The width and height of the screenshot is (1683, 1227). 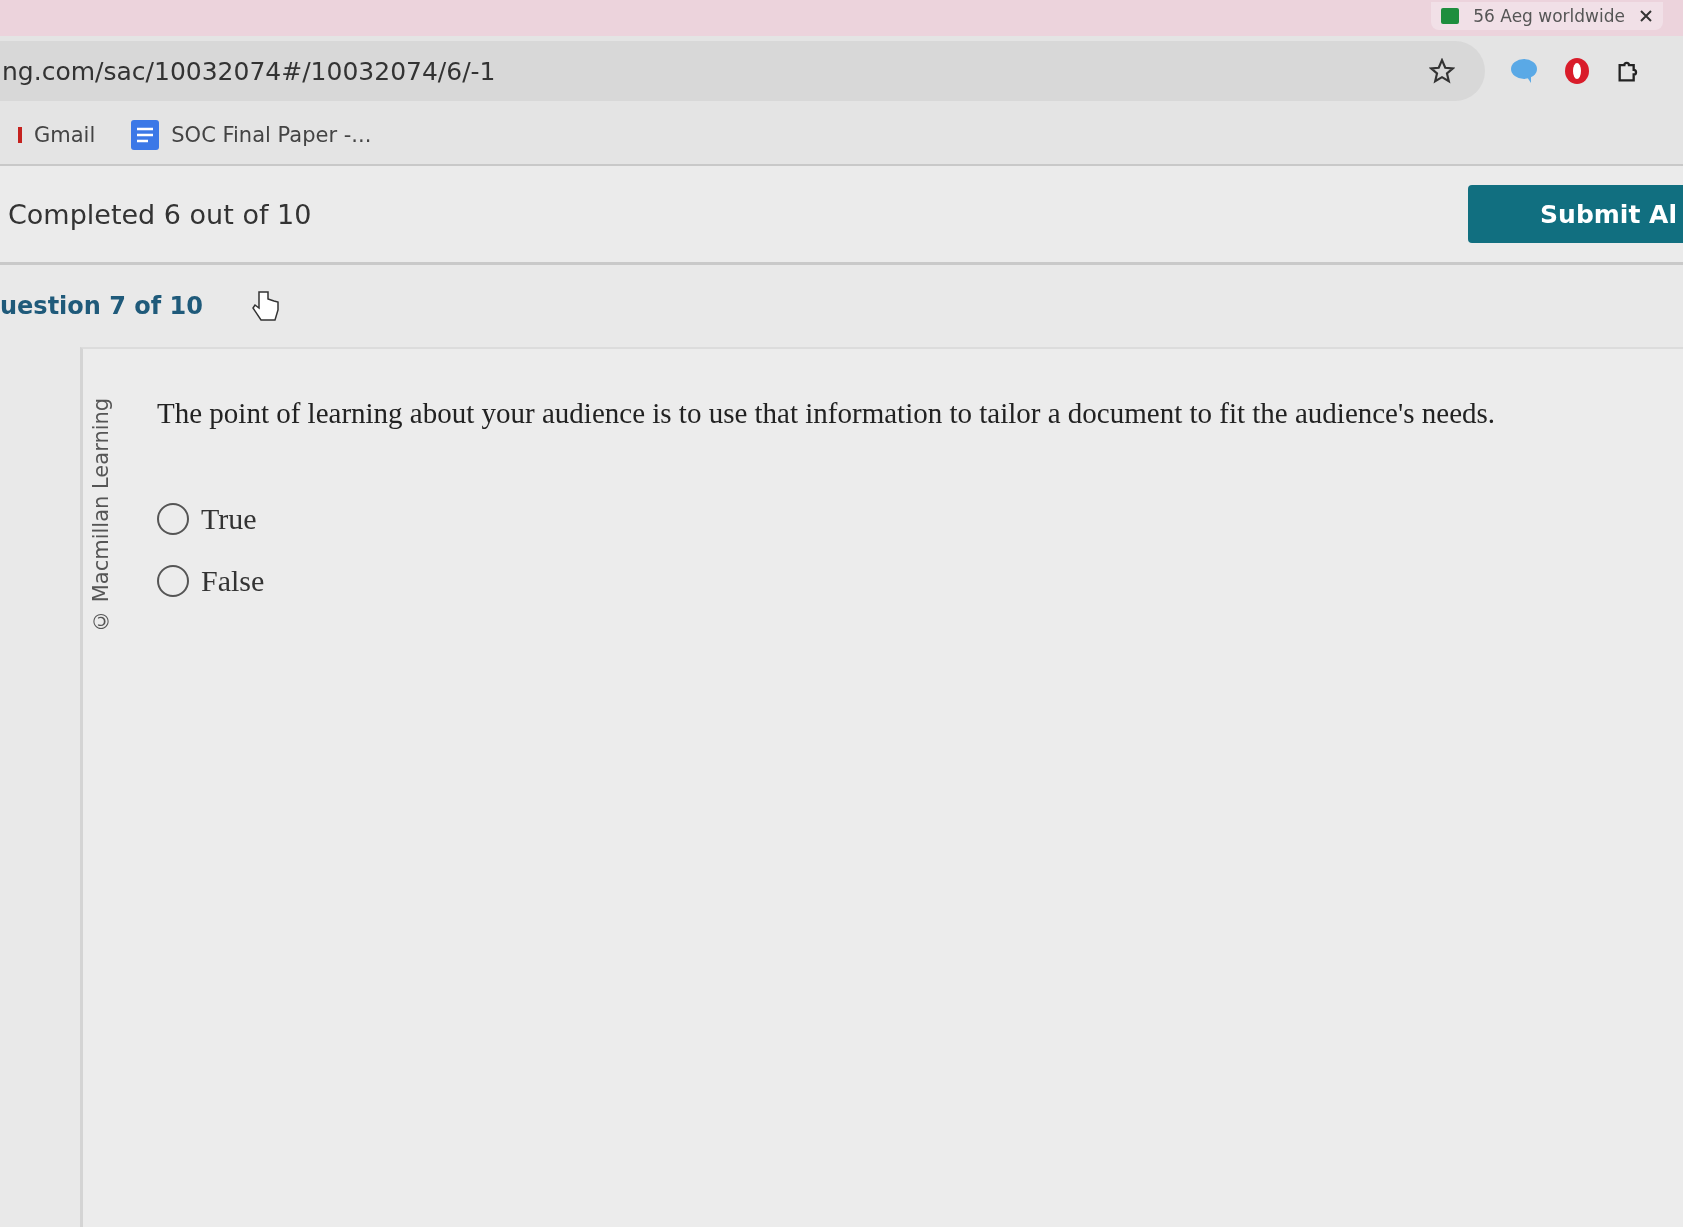 What do you see at coordinates (266, 306) in the screenshot?
I see `hand-cursor-icon` at bounding box center [266, 306].